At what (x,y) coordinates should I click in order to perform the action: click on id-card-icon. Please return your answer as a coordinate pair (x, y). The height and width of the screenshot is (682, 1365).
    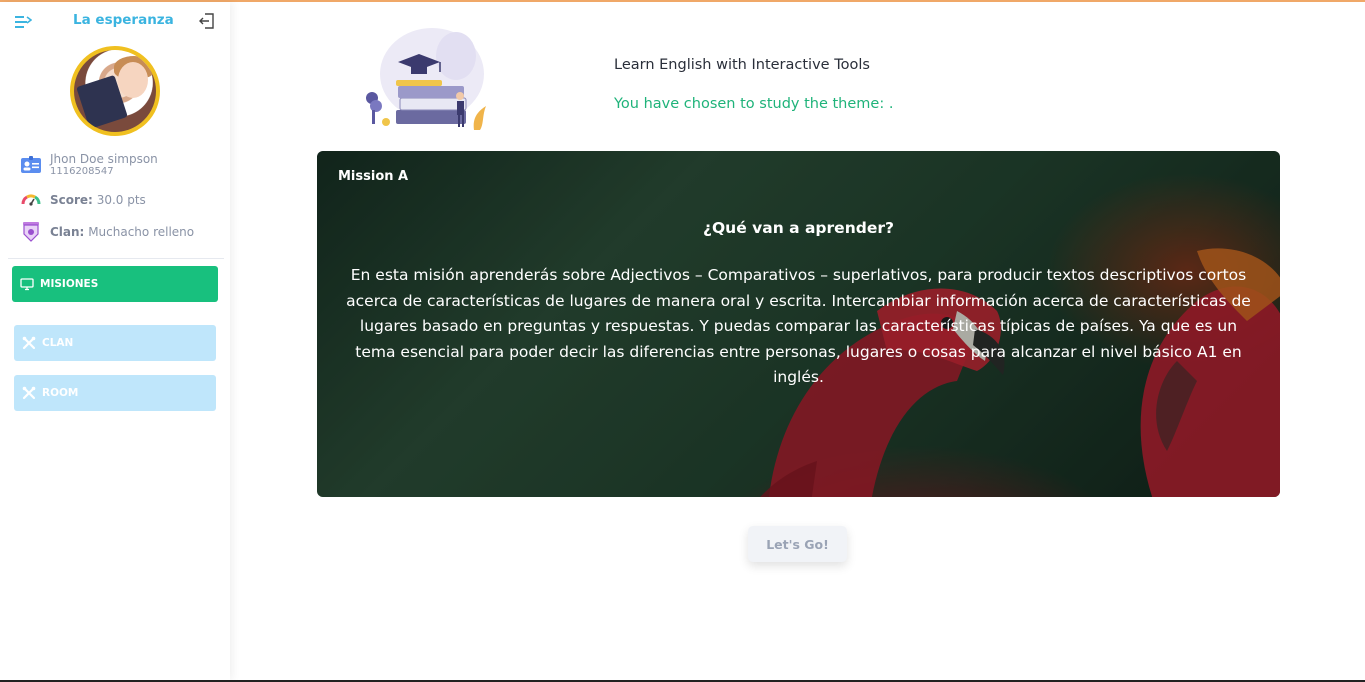
    Looking at the image, I should click on (31, 164).